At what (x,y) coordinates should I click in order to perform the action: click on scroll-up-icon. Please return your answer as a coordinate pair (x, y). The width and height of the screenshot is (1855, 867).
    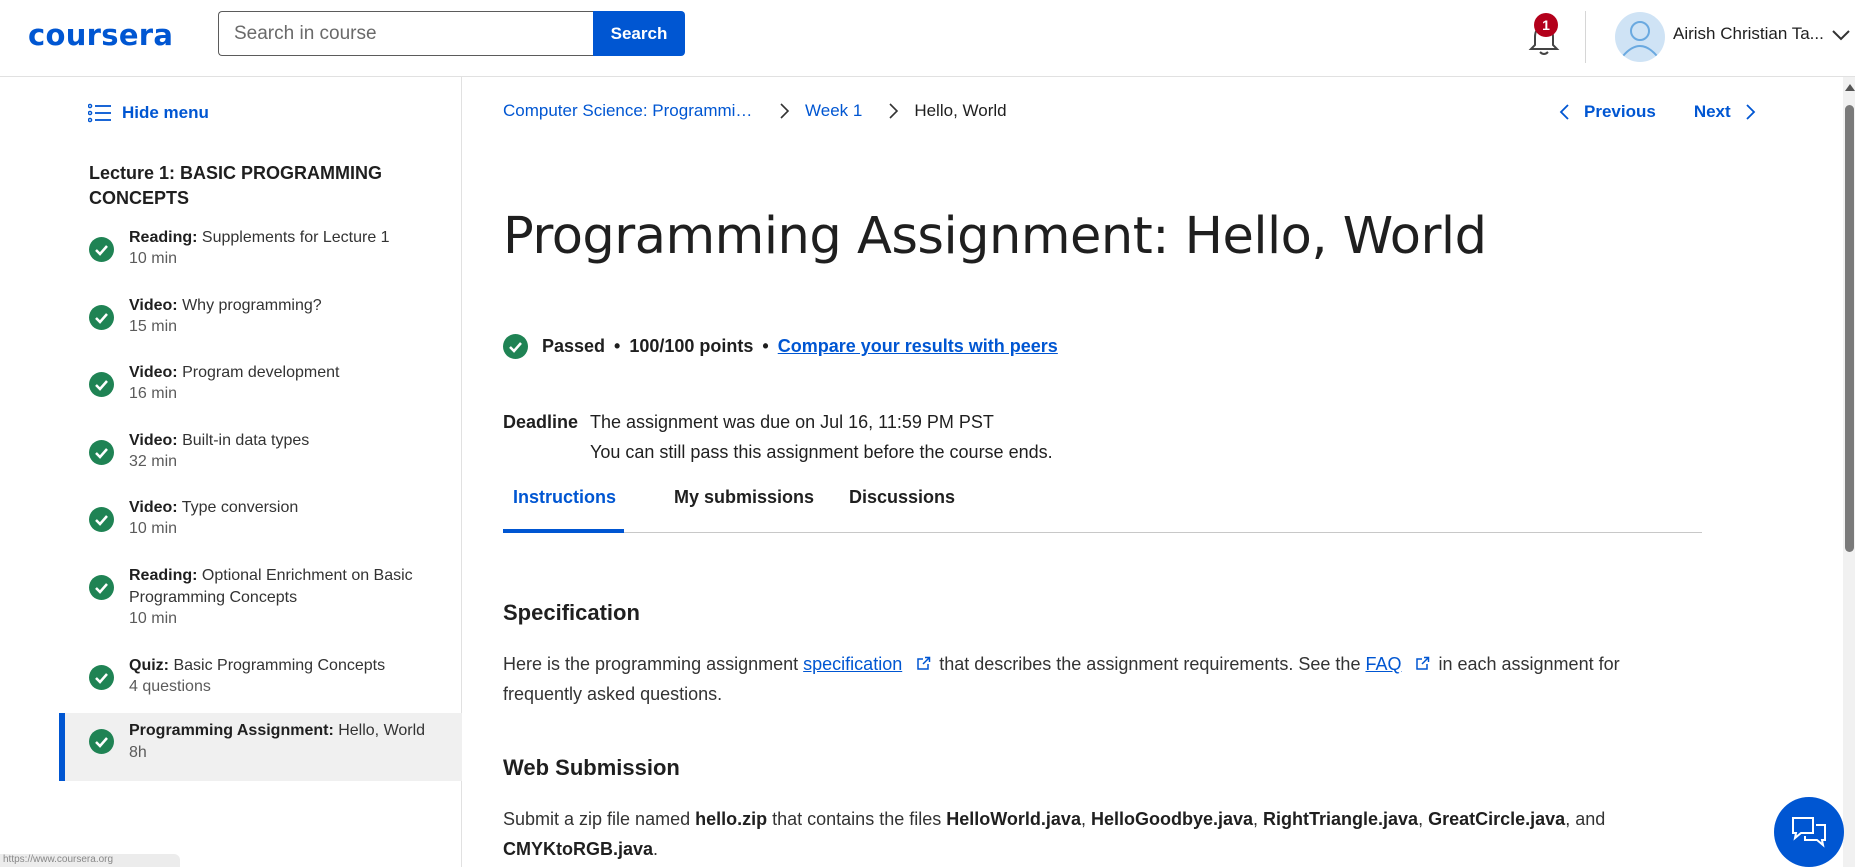
    Looking at the image, I should click on (1850, 87).